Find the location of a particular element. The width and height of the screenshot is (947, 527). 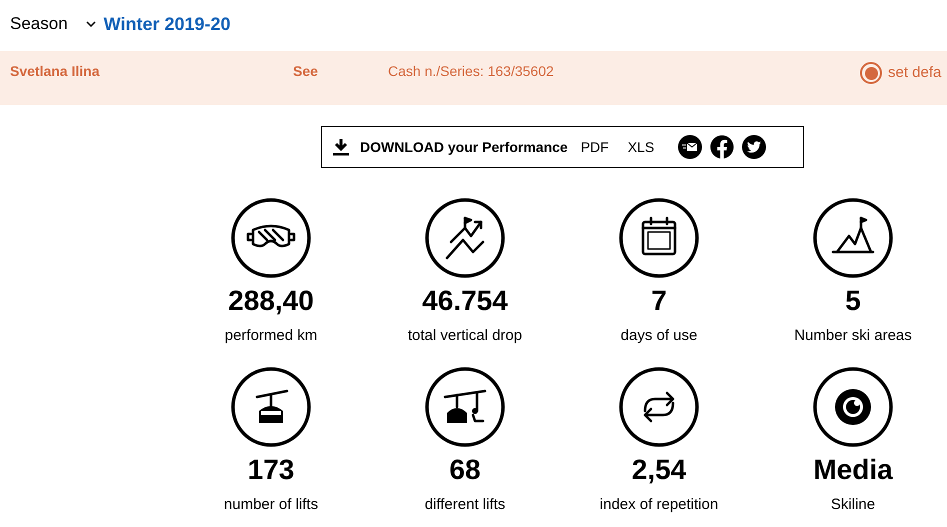

see-link: See is located at coordinates (340, 71).